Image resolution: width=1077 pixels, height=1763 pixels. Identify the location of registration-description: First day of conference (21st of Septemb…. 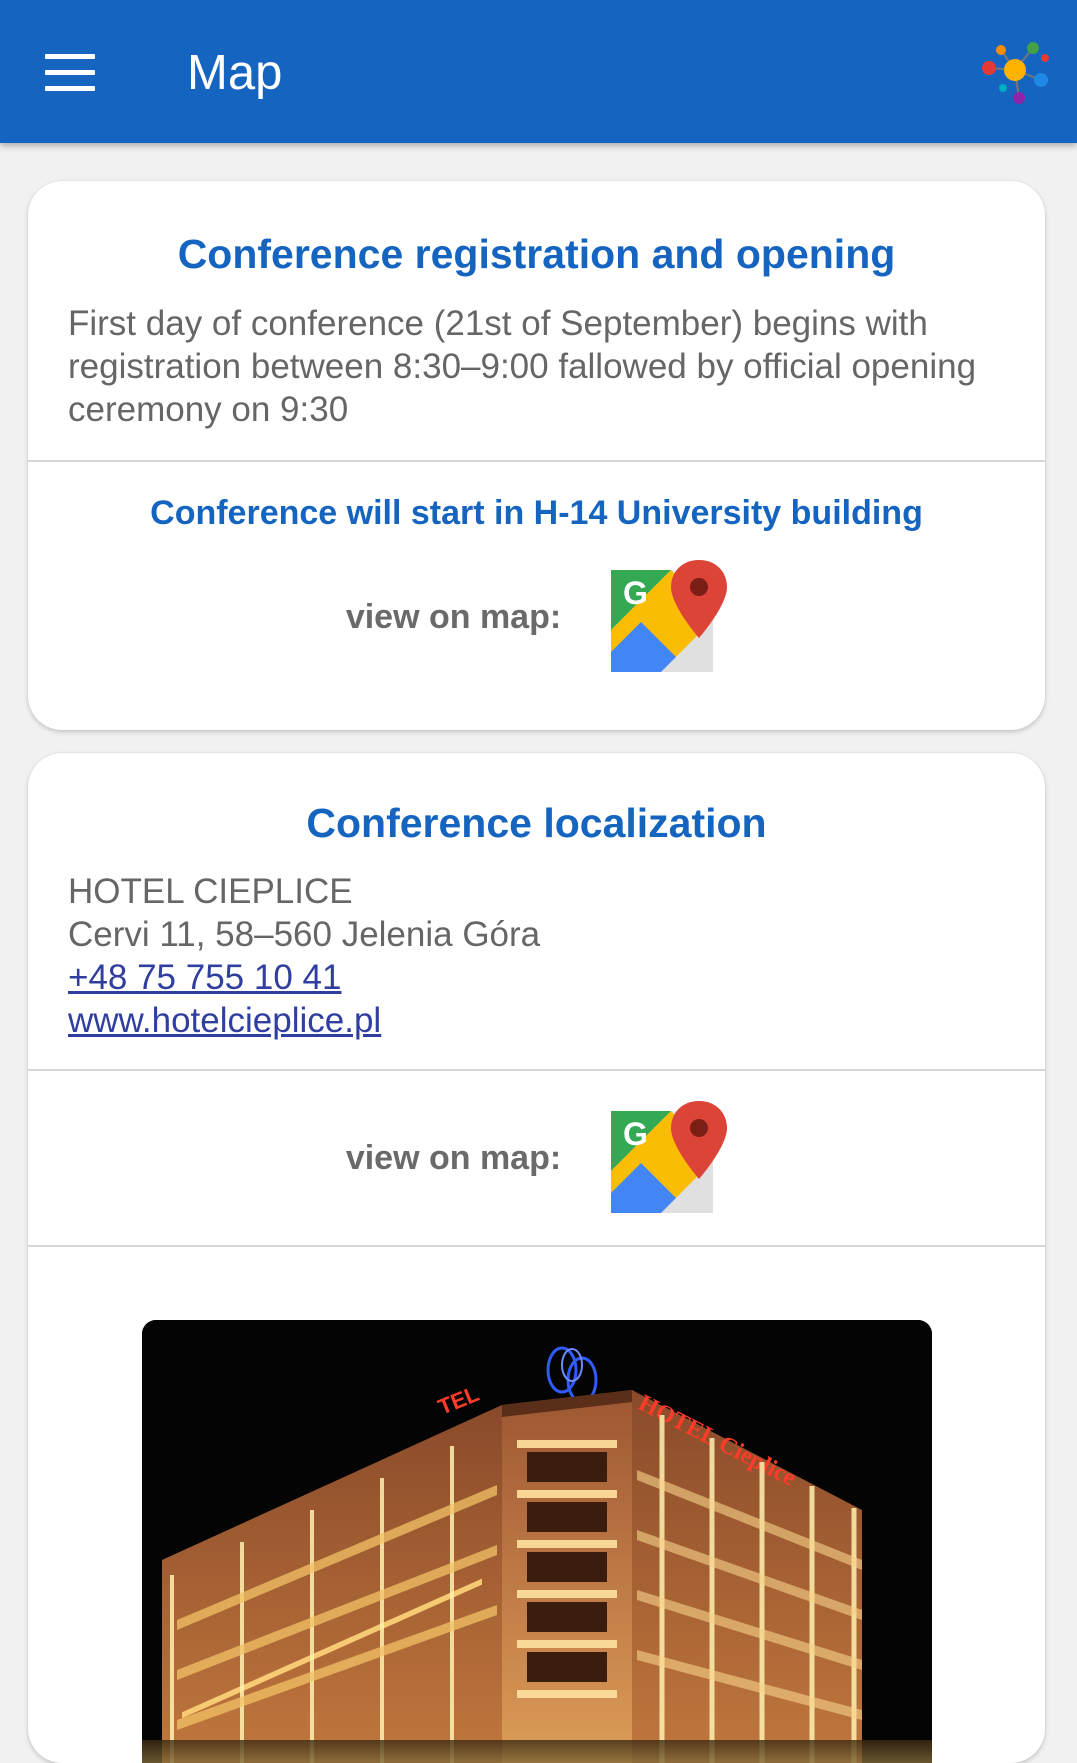
(522, 366).